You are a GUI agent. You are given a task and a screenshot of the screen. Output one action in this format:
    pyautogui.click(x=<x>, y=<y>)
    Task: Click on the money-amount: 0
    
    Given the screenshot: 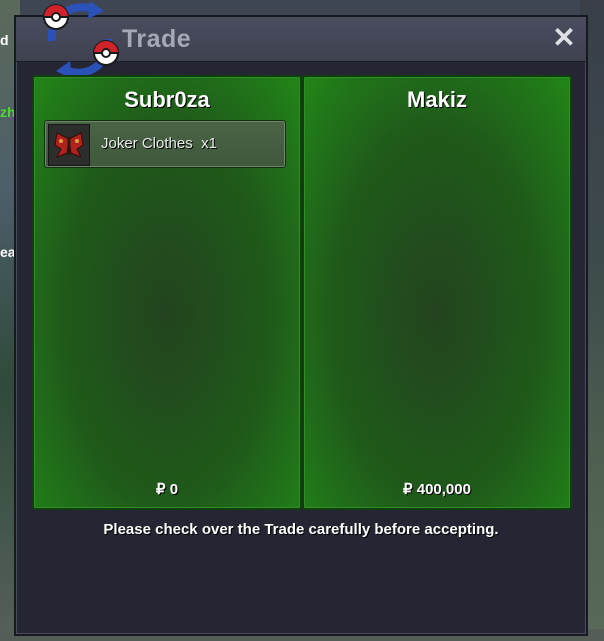 What is the action you would take?
    pyautogui.click(x=174, y=489)
    